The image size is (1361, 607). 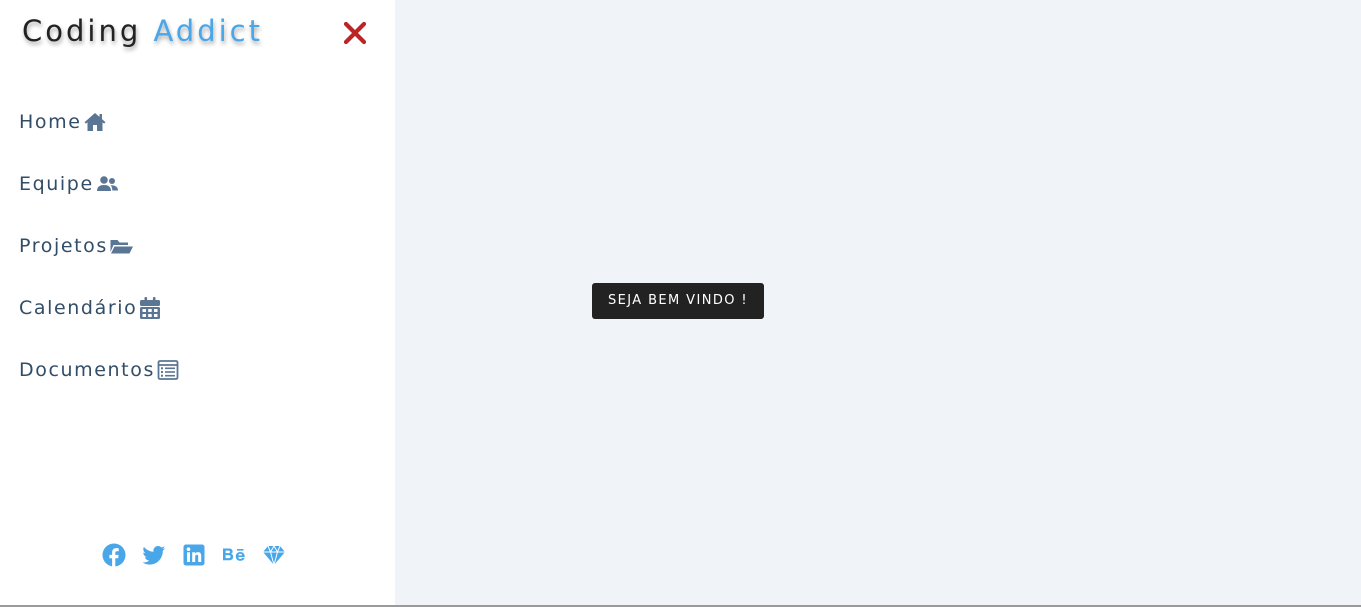 What do you see at coordinates (121, 246) in the screenshot?
I see `folder-open-icon` at bounding box center [121, 246].